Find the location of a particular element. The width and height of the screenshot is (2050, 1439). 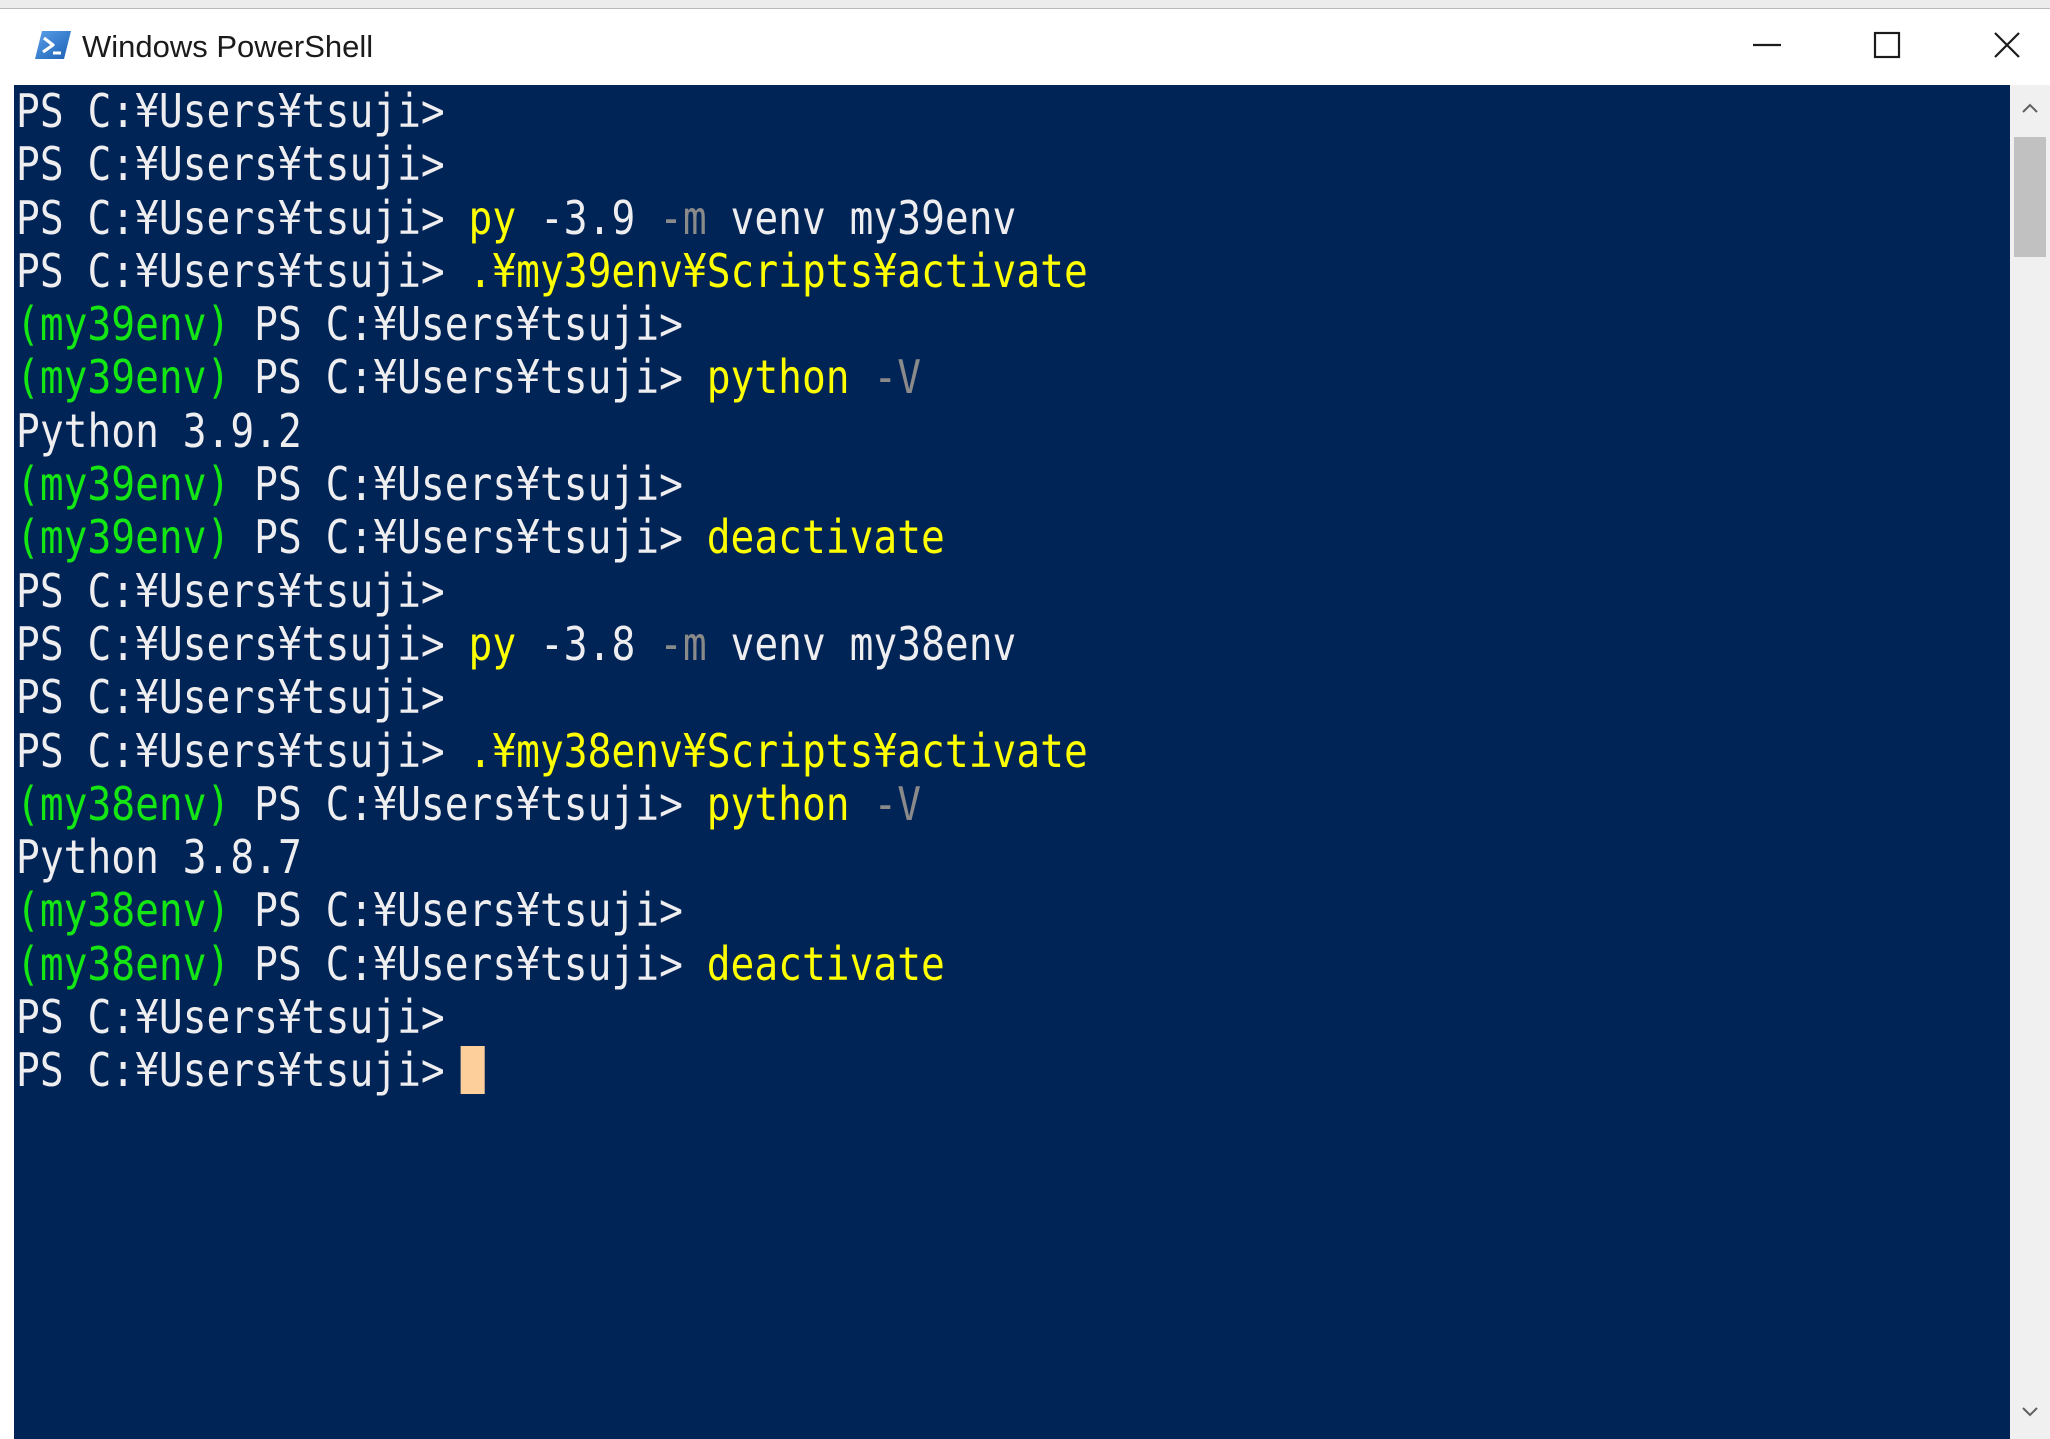

console-line: (my39env) PS C:¥Users¥tsuji> python -V is located at coordinates (552, 377).